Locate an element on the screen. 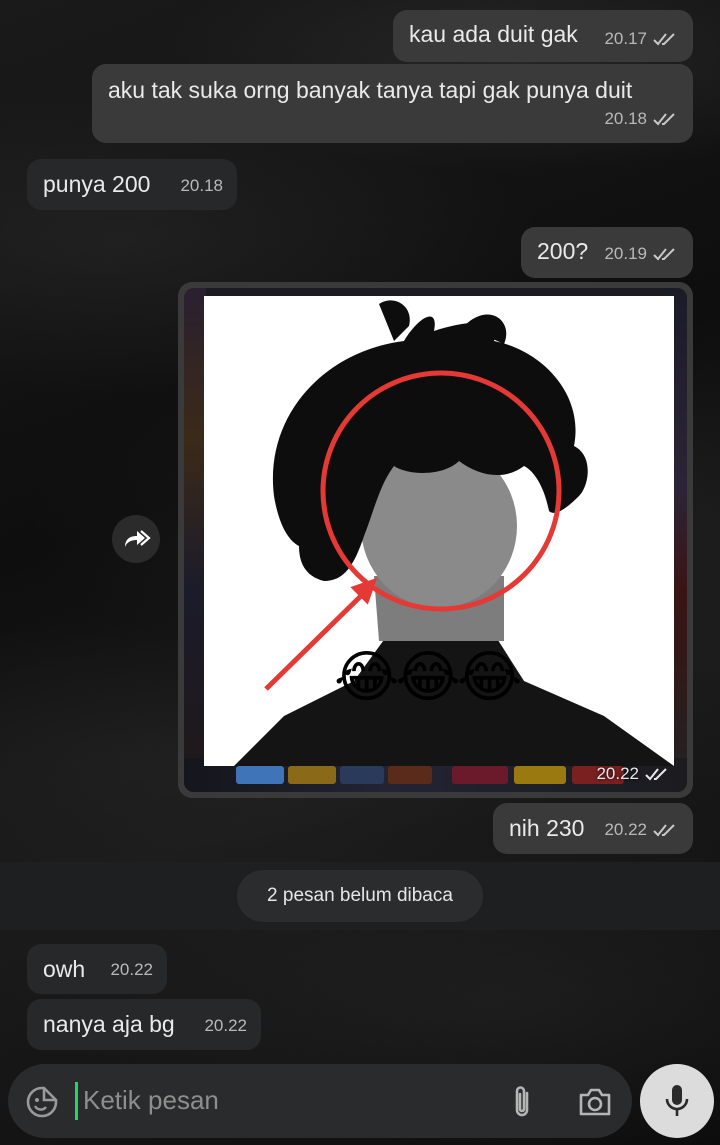 The width and height of the screenshot is (720, 1145). mic-icon is located at coordinates (677, 1100).